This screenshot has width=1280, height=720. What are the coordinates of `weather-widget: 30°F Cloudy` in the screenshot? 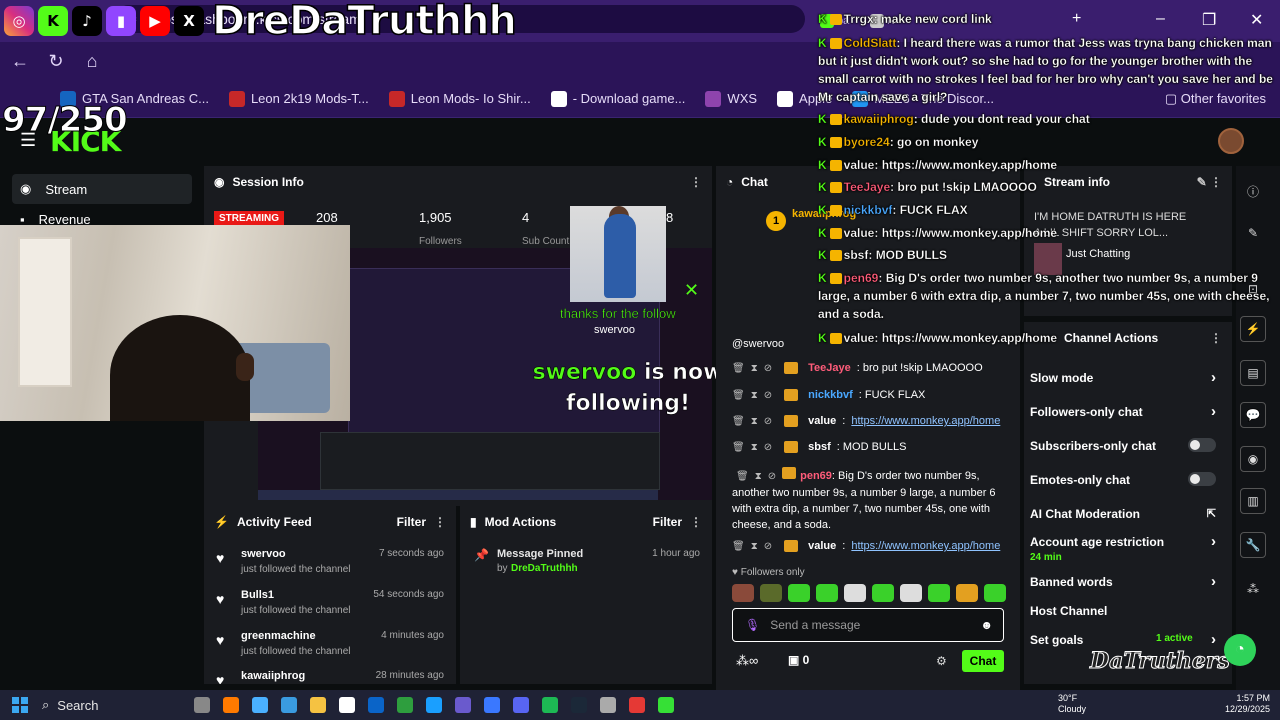 It's located at (1072, 704).